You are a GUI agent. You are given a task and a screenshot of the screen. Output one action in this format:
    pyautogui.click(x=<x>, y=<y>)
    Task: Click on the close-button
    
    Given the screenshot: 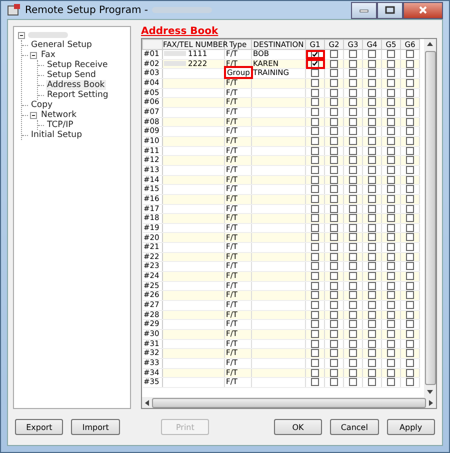 What is the action you would take?
    pyautogui.click(x=423, y=10)
    